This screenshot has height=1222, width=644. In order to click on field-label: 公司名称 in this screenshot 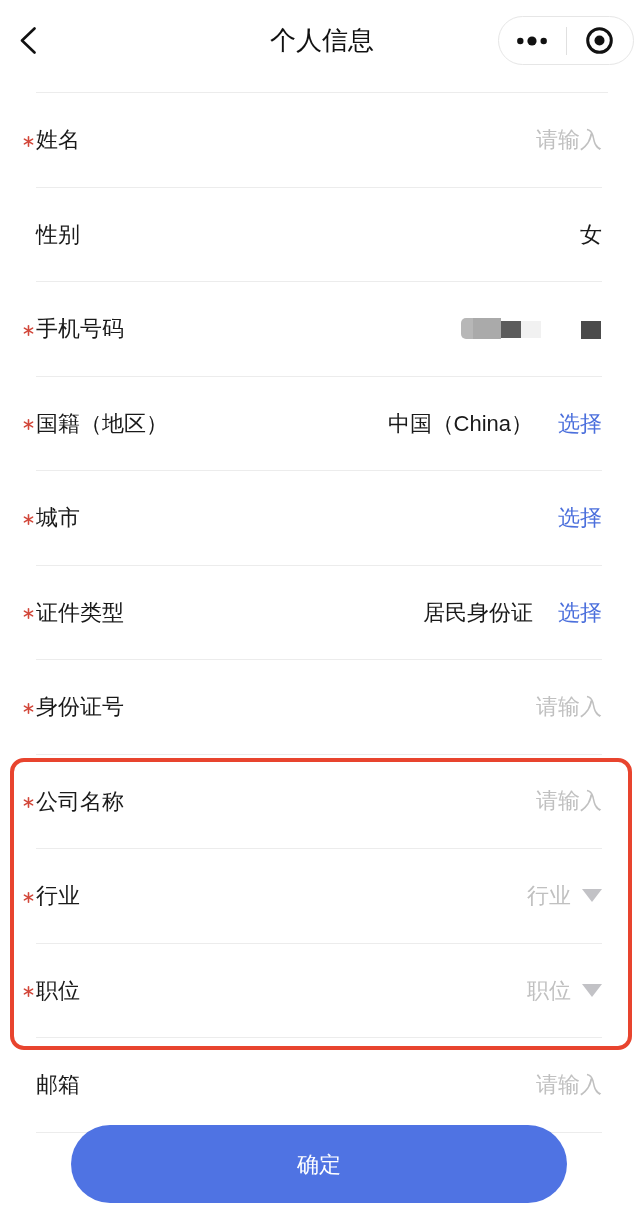, I will do `click(80, 801)`.